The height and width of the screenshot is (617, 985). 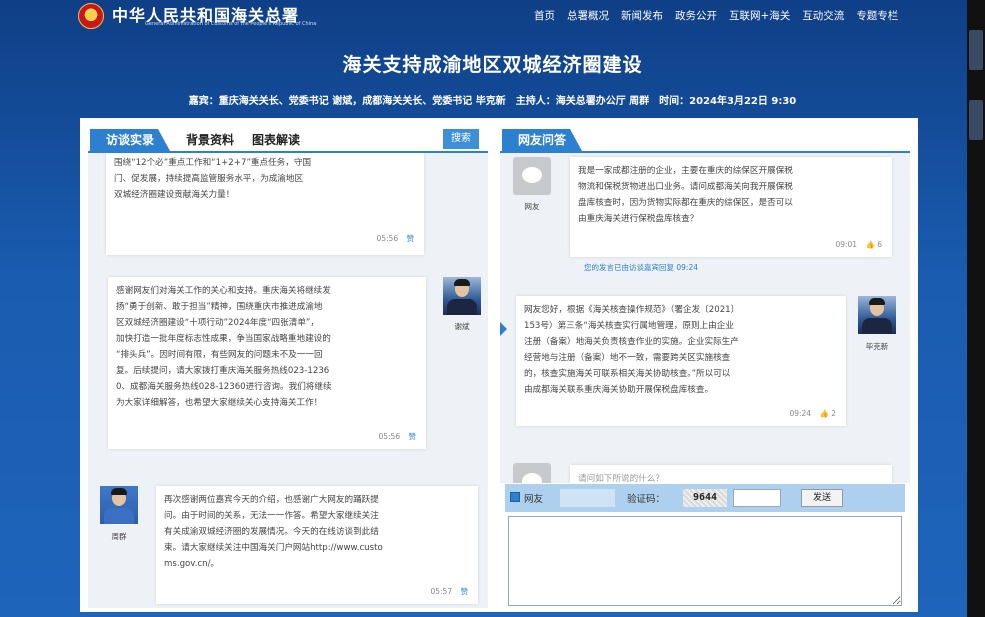 I want to click on captcha-label: 验证码：, so click(x=646, y=499).